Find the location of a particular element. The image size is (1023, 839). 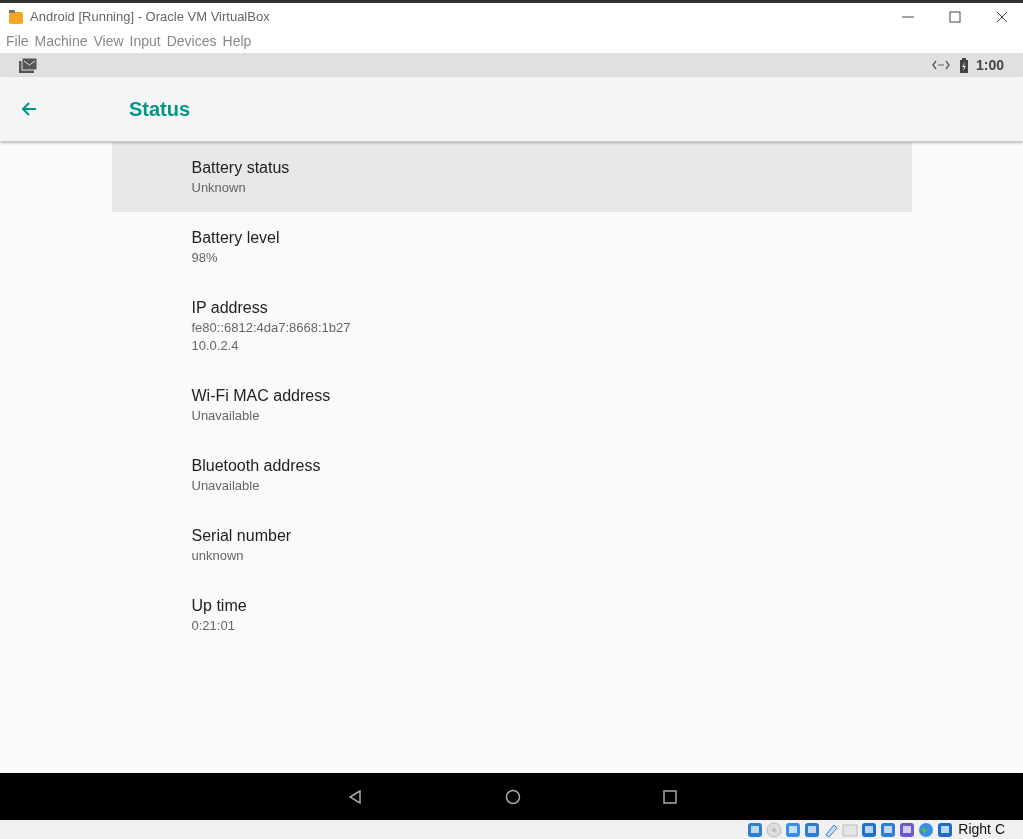

home-icon is located at coordinates (512, 796).